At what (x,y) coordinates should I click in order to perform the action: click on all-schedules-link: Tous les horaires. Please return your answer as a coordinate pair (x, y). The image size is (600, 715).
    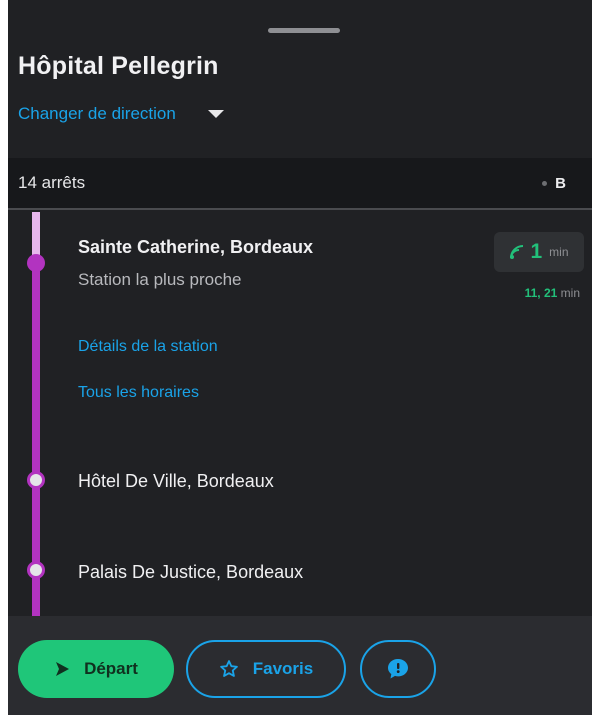
    Looking at the image, I should click on (138, 393).